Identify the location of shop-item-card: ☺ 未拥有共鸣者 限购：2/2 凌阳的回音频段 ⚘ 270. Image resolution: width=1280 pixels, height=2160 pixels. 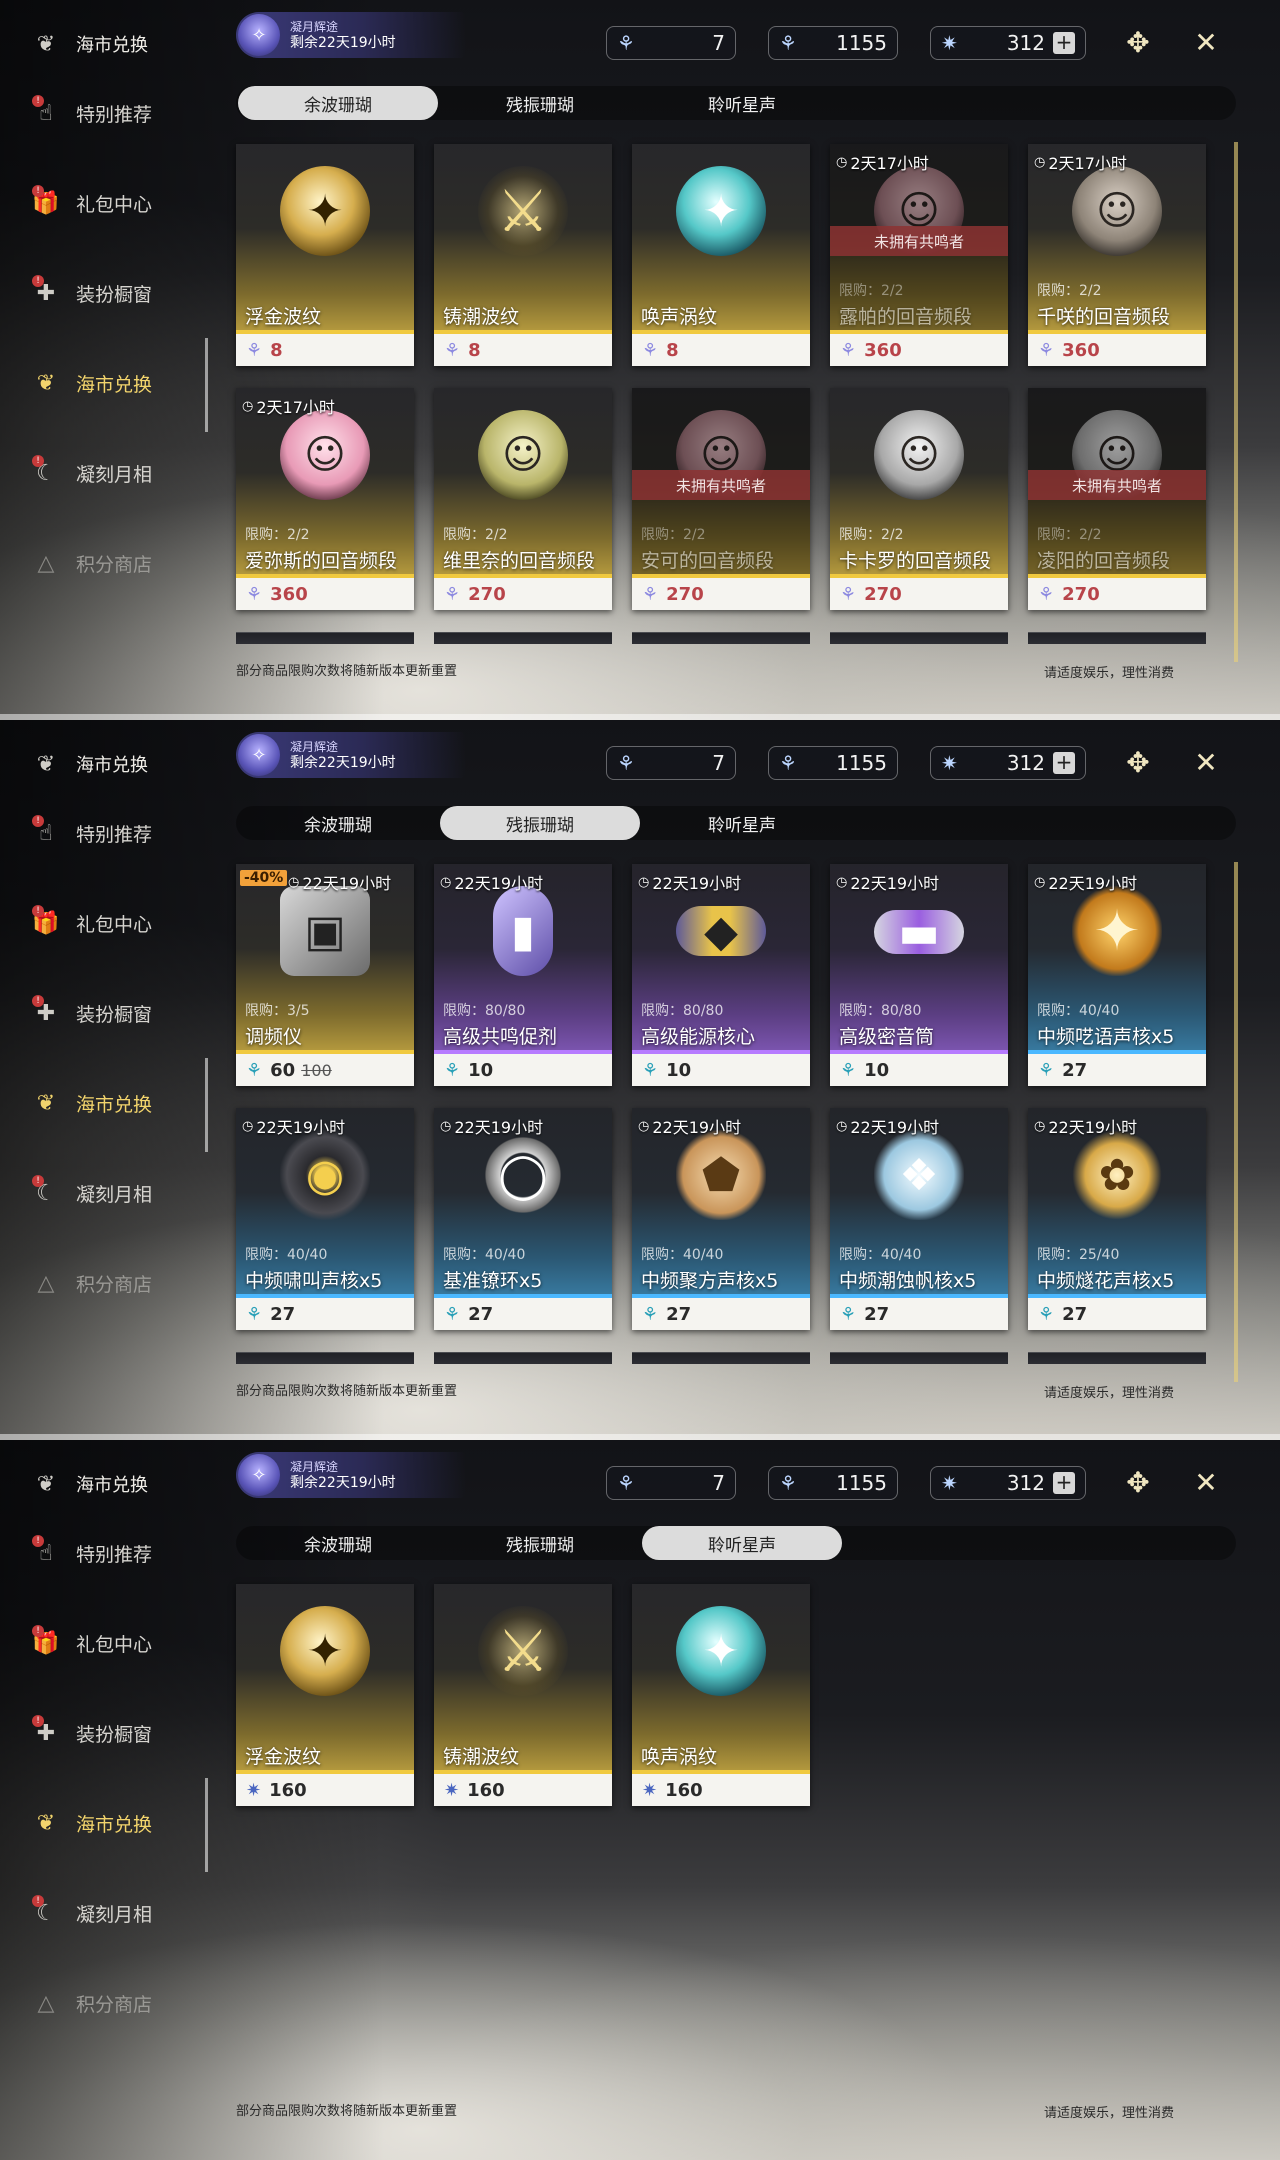
(1117, 499).